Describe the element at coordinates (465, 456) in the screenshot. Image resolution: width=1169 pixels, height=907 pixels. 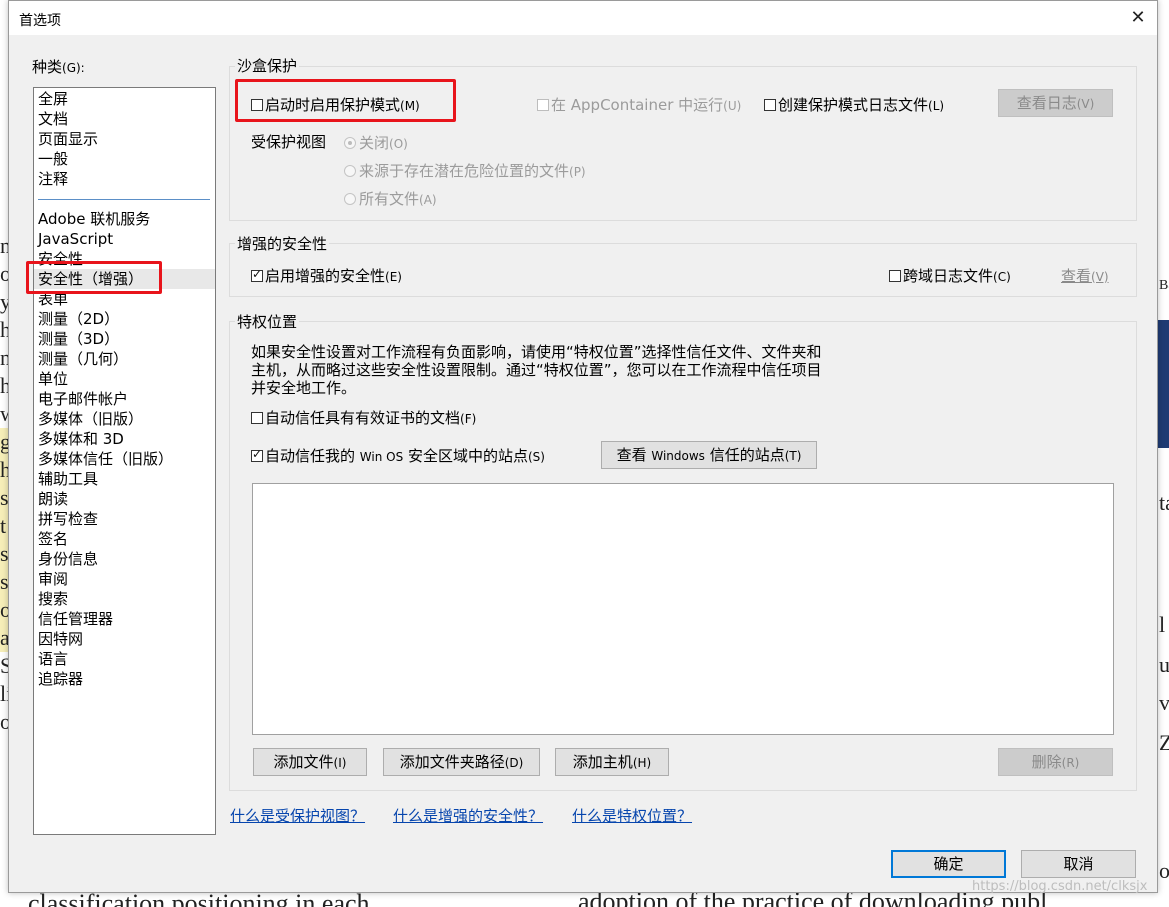
I see `winos-label-rest: 安全区域中的站点` at that location.